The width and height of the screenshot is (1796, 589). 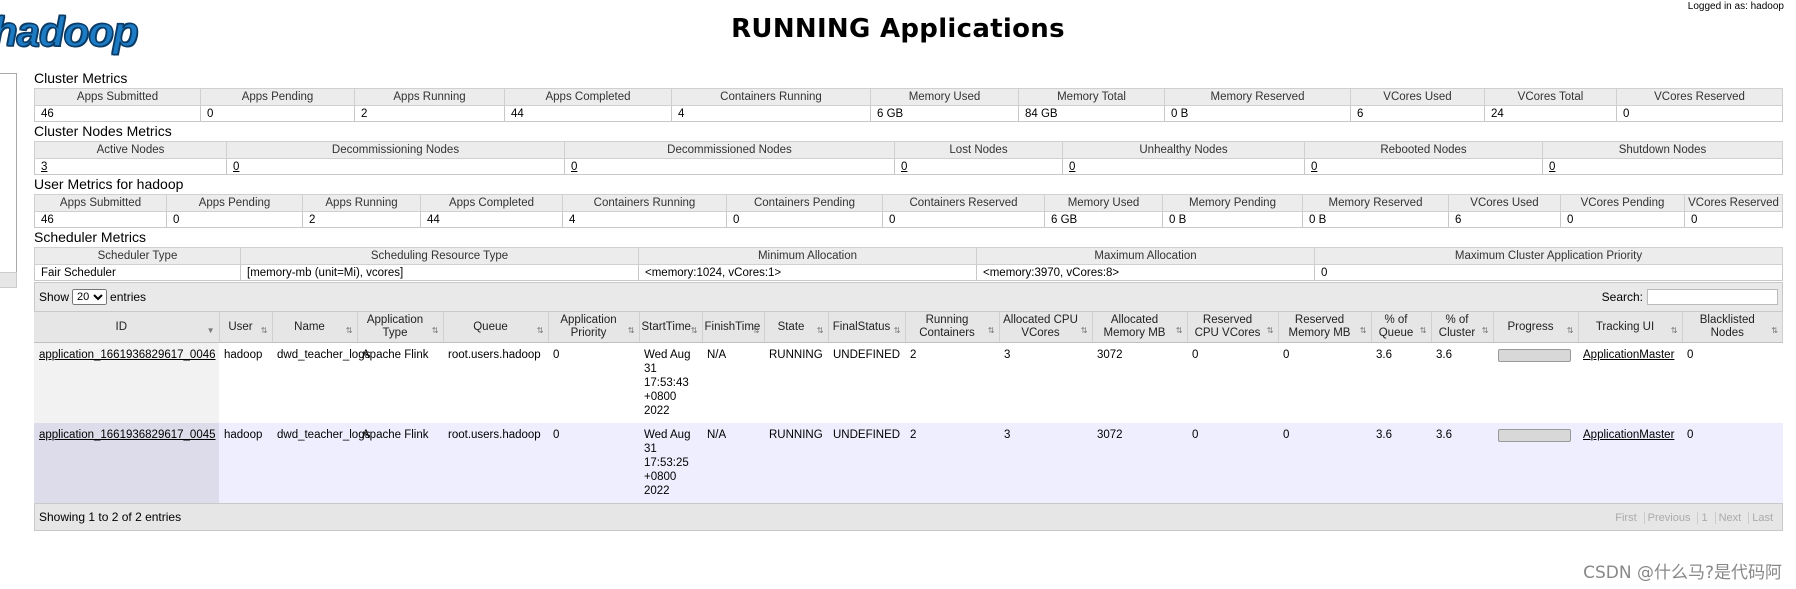 I want to click on cell-starttime: Wed Aug 31 17:53:25 +0800 2022, so click(x=670, y=463).